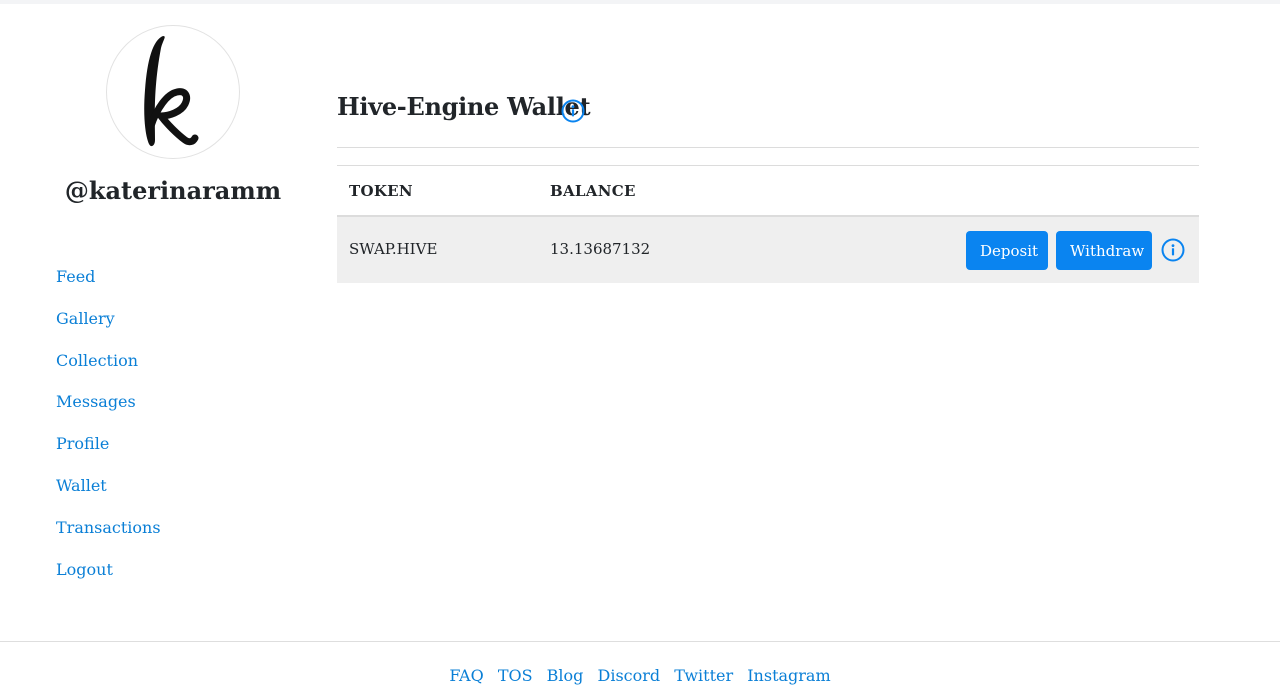  Describe the element at coordinates (75, 277) in the screenshot. I see `sidebar-item-feed: Feed` at that location.